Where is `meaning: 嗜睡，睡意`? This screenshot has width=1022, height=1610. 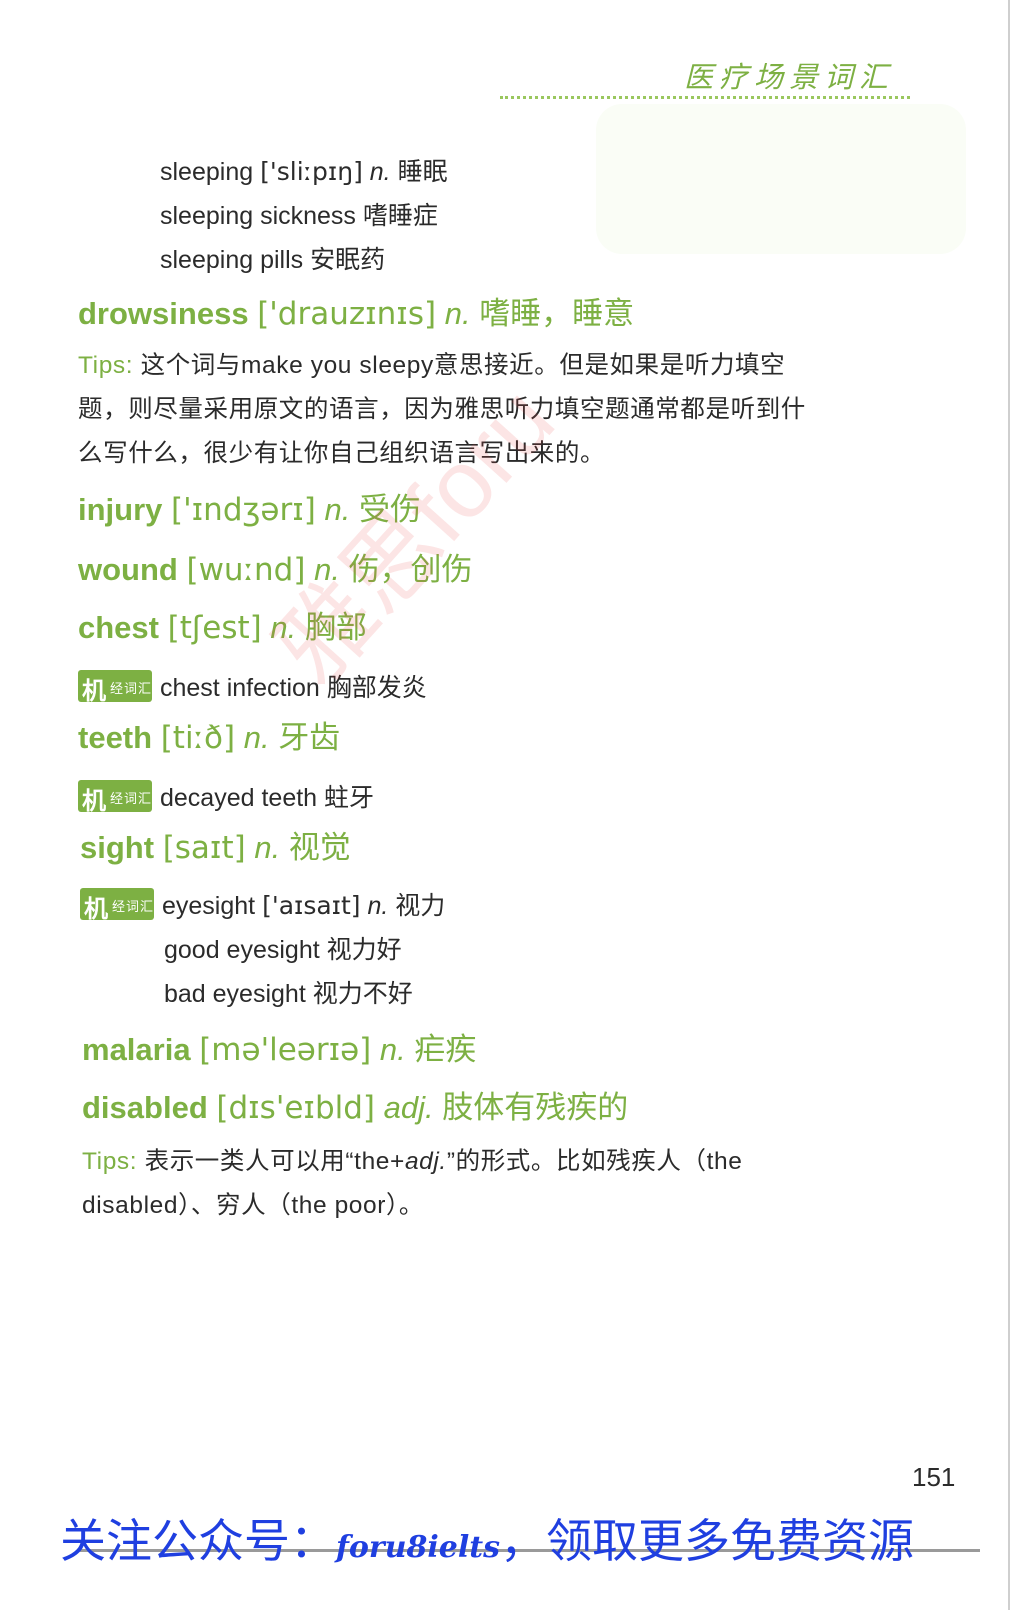
meaning: 嗜睡，睡意 is located at coordinates (557, 313).